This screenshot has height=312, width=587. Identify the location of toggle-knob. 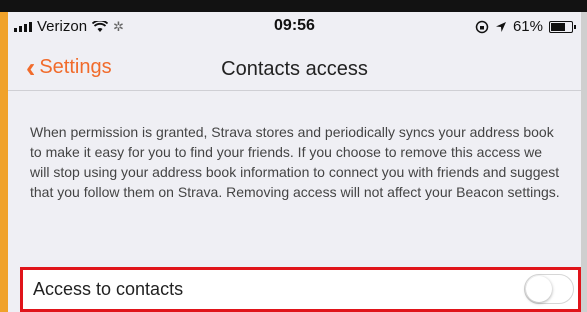
(539, 289).